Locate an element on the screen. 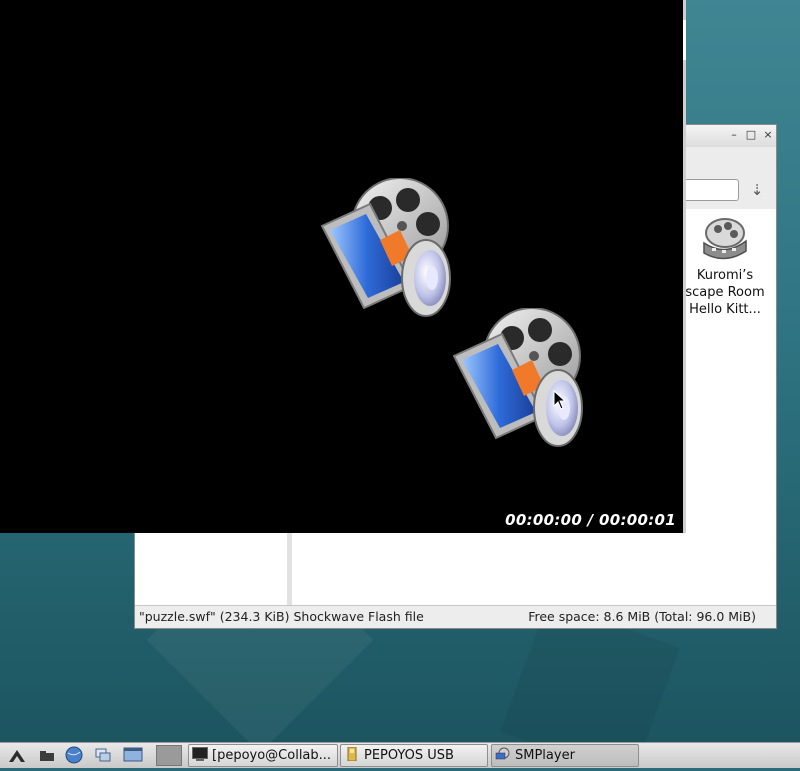 The image size is (800, 771). terminal-icon is located at coordinates (200, 754).